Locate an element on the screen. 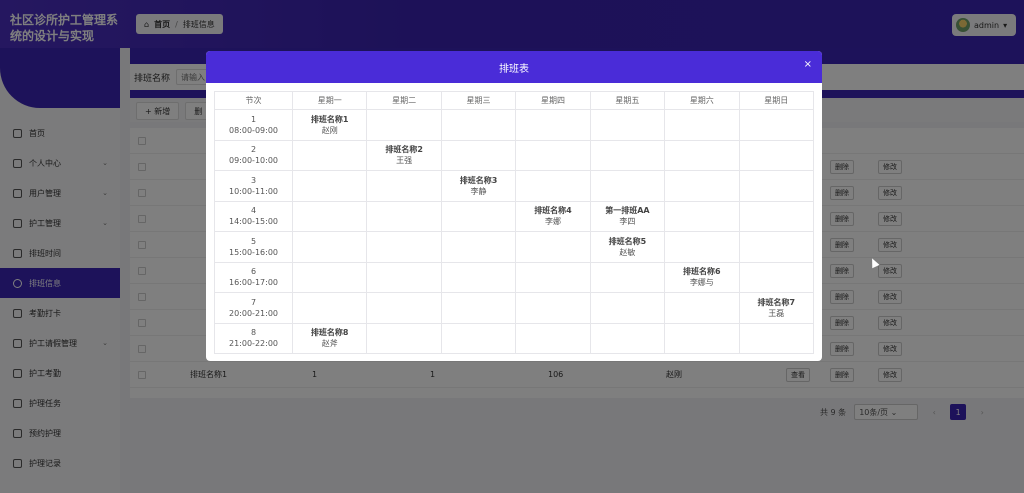 The width and height of the screenshot is (1024, 493). slot-number: 7 is located at coordinates (253, 302).